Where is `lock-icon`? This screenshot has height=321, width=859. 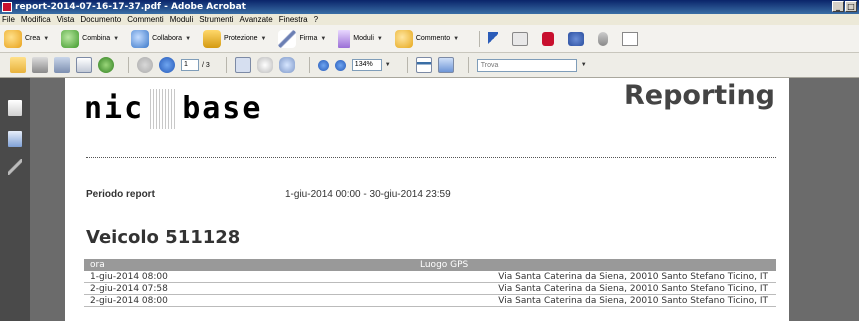
lock-icon is located at coordinates (212, 38).